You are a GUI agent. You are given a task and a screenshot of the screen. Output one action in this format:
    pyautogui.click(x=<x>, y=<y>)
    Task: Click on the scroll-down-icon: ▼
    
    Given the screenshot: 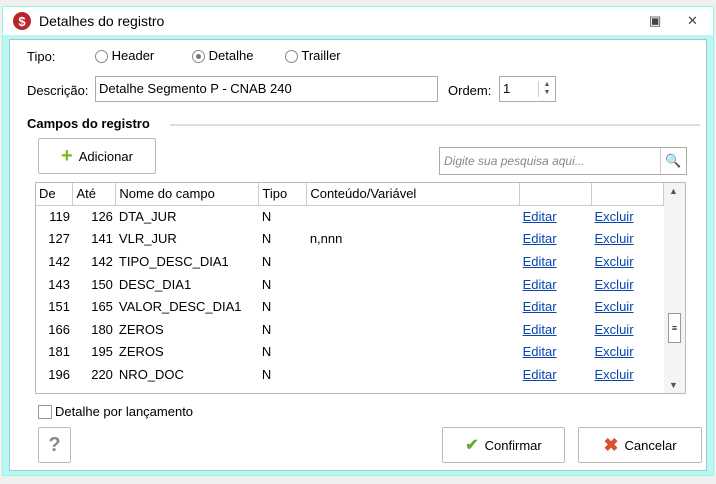 What is the action you would take?
    pyautogui.click(x=673, y=385)
    